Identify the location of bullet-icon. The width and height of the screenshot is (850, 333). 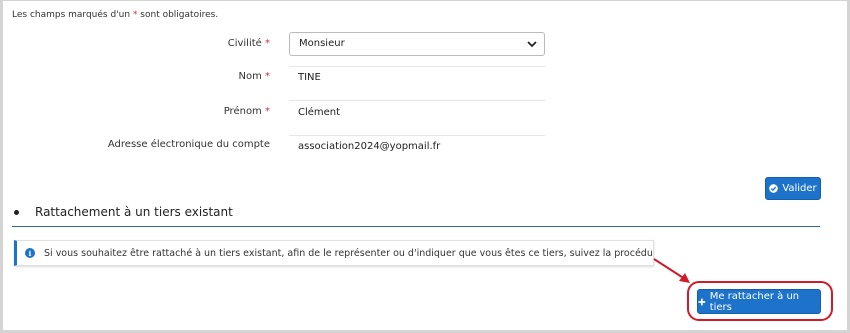
(16, 212).